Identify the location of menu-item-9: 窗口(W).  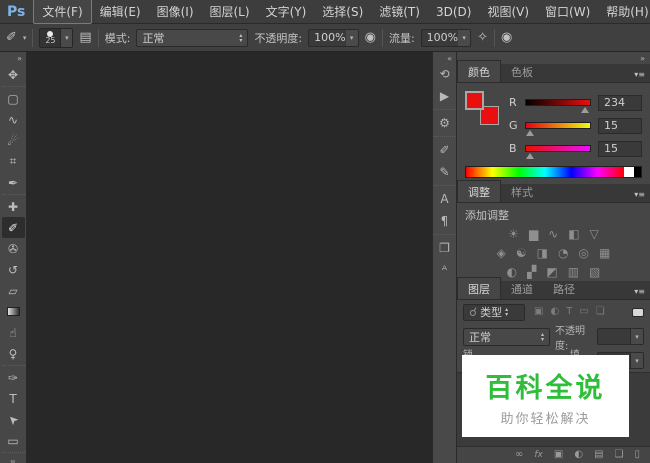
(567, 11).